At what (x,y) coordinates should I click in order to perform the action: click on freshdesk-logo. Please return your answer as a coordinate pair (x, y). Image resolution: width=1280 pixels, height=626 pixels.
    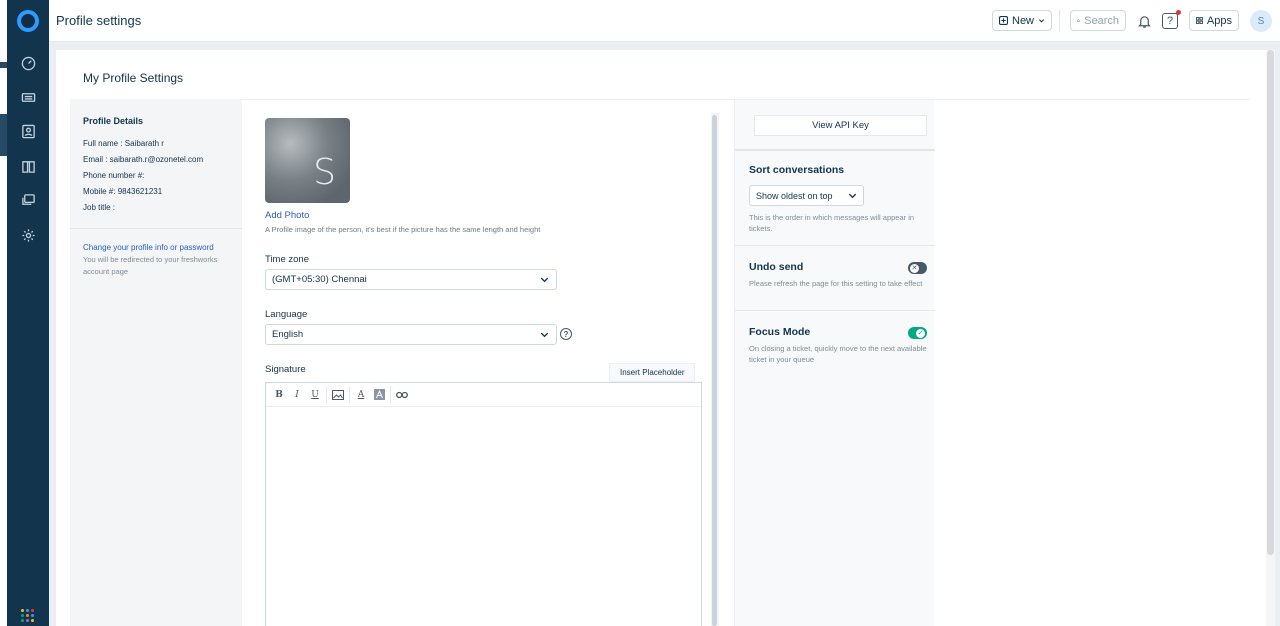
    Looking at the image, I should click on (28, 21).